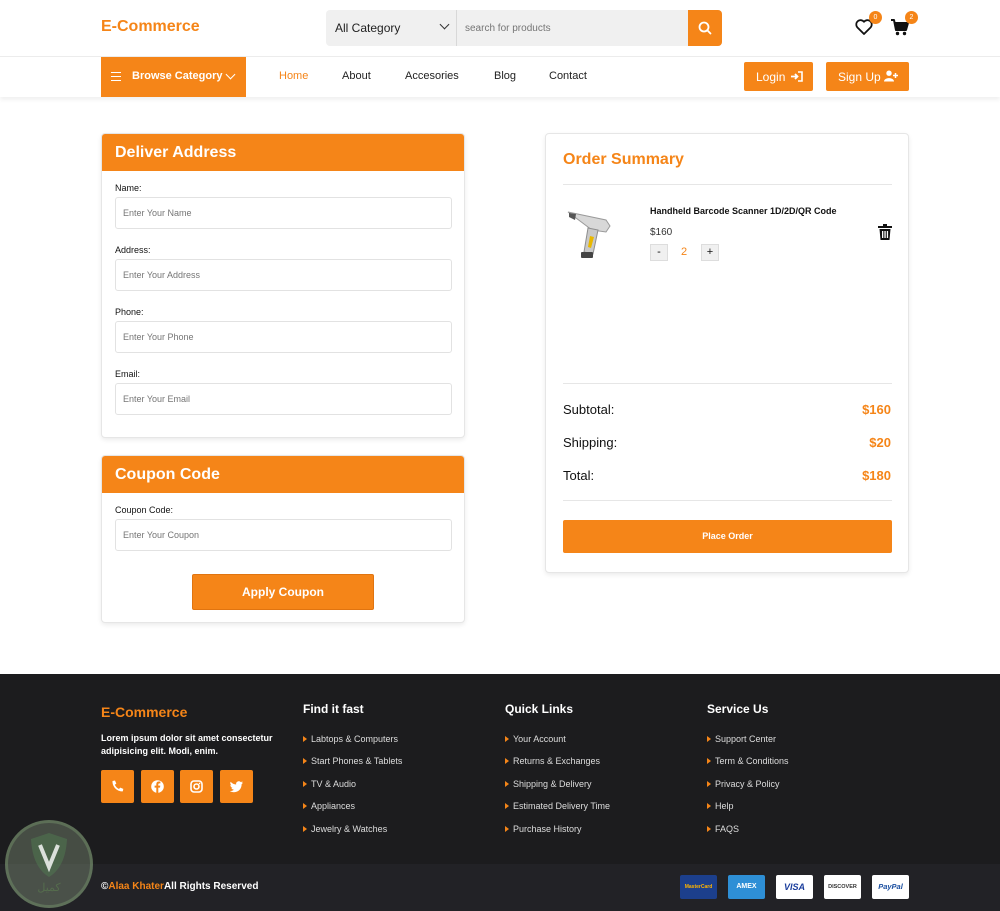 This screenshot has width=1000, height=911. I want to click on footer-col-title: Quick Links, so click(539, 709).